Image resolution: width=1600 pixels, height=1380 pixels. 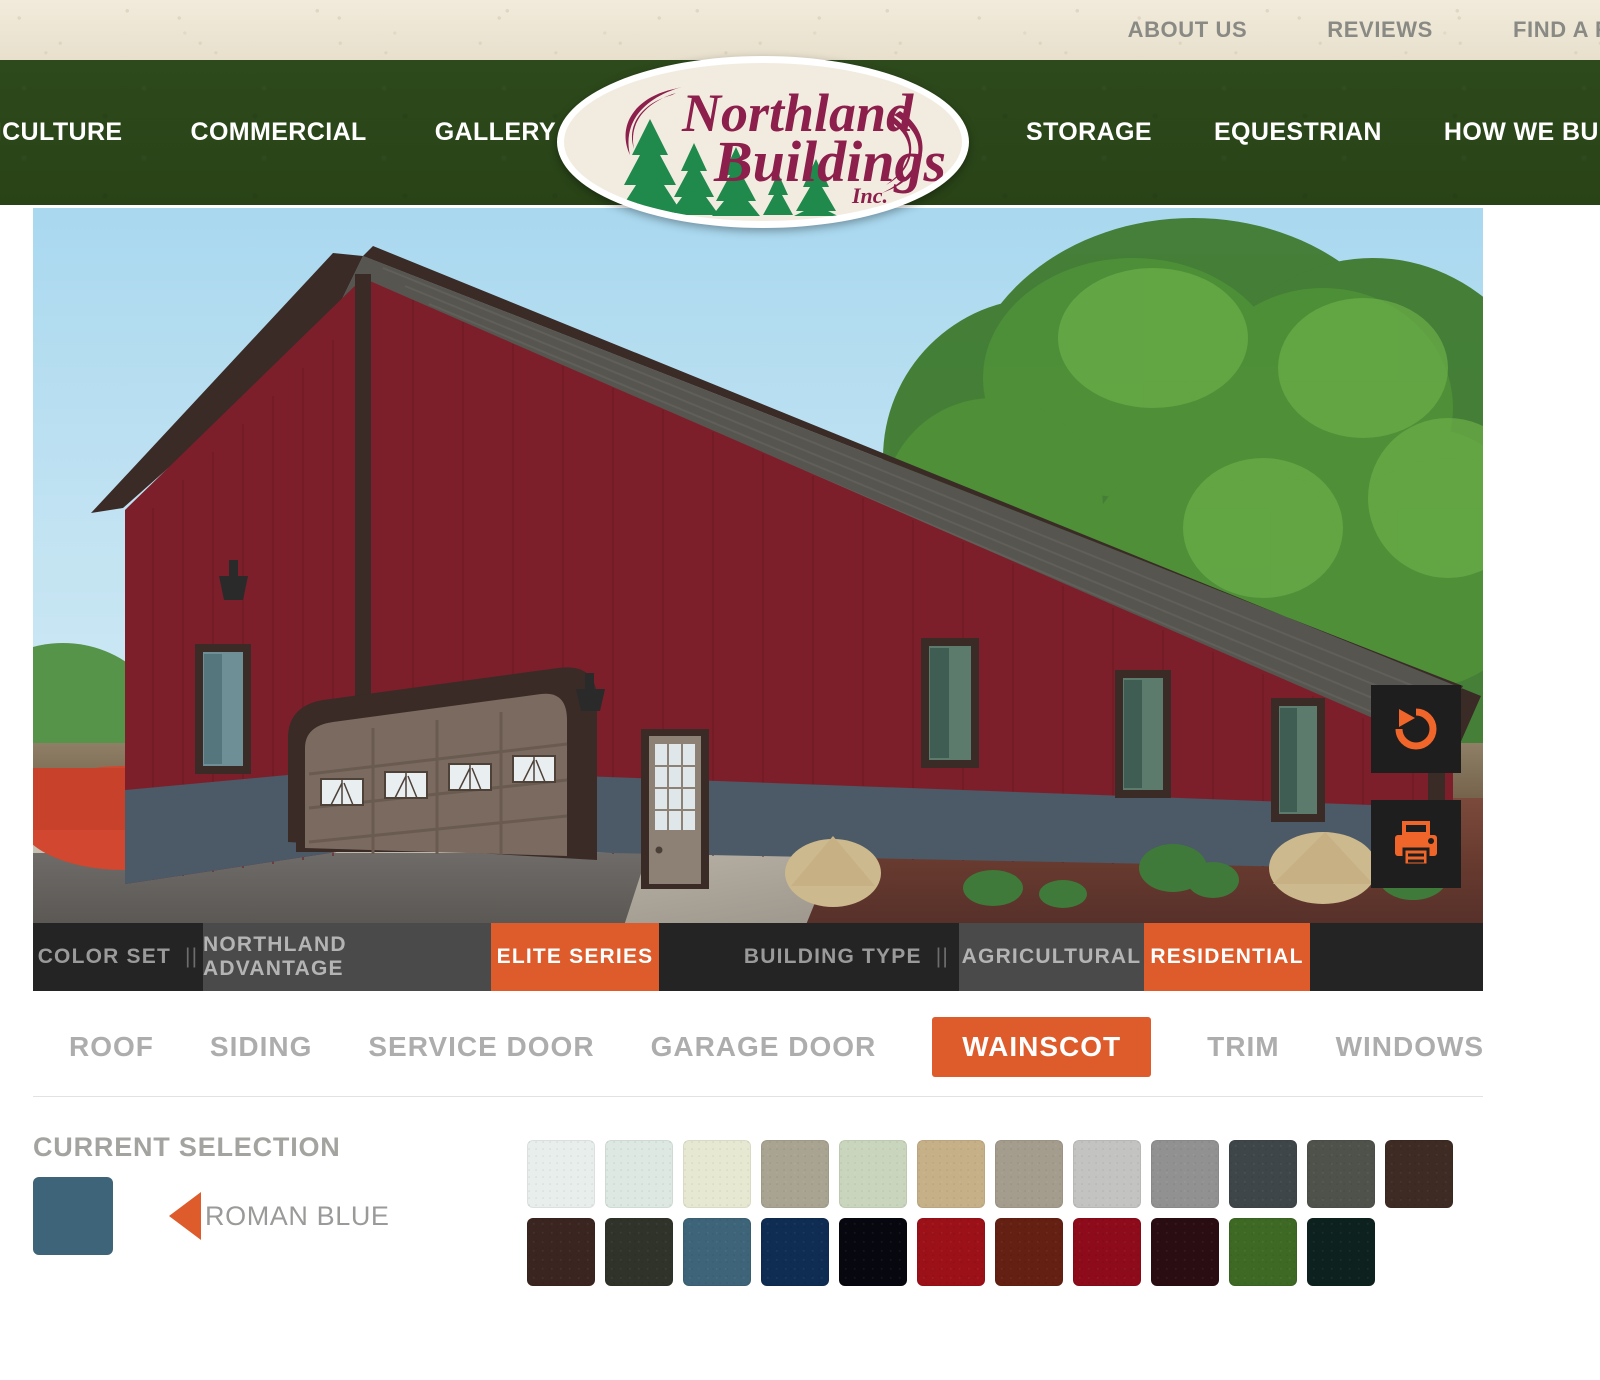 What do you see at coordinates (829, 161) in the screenshot?
I see `svg-text: Buildings` at bounding box center [829, 161].